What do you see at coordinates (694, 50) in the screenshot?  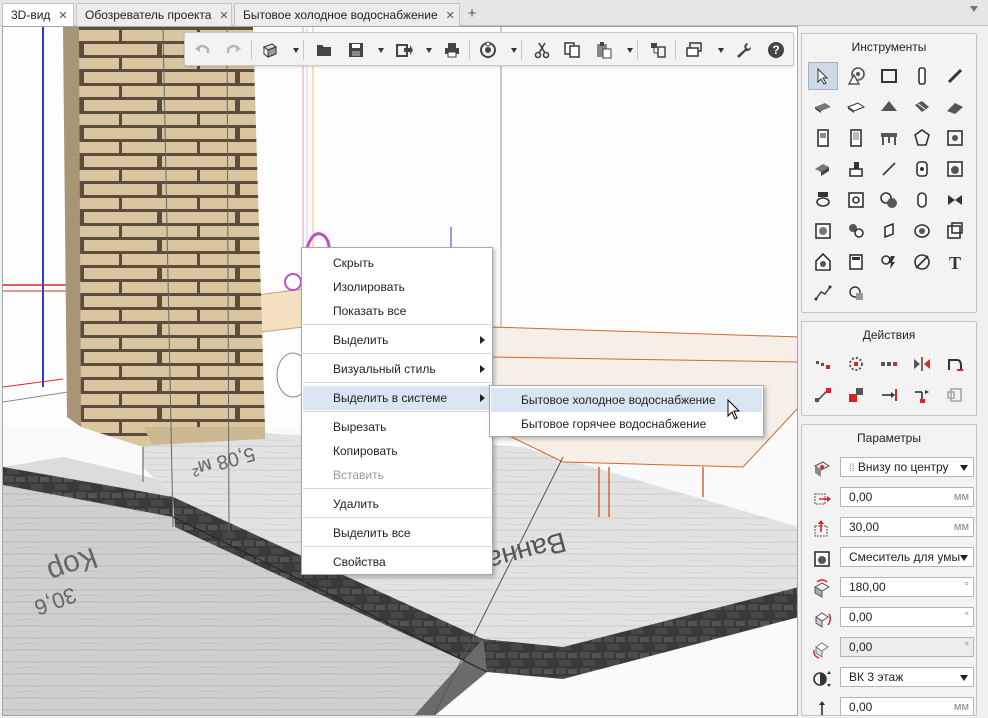 I see `views-icon` at bounding box center [694, 50].